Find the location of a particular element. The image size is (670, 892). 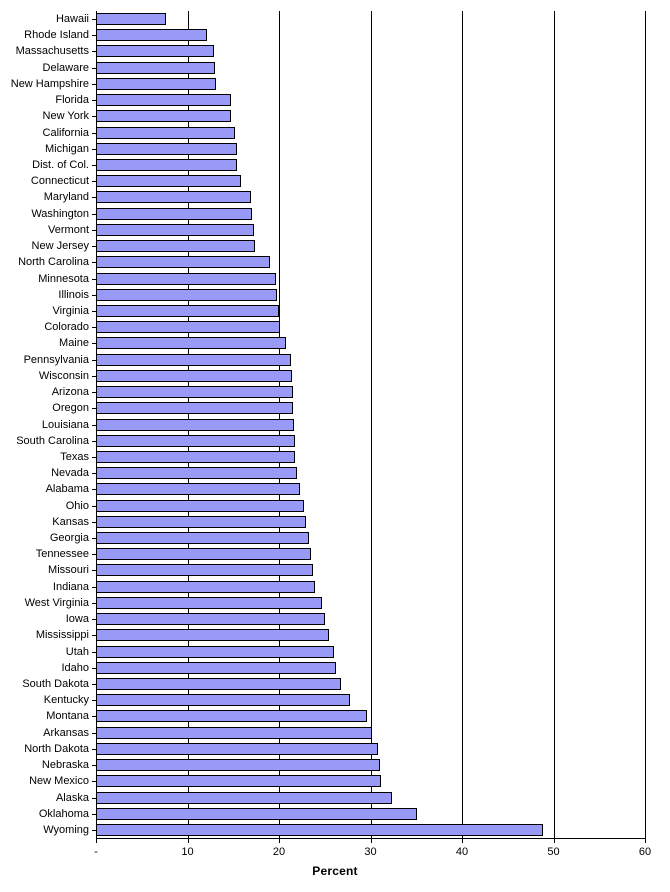

bar-row: Hawaii is located at coordinates (335, 19).